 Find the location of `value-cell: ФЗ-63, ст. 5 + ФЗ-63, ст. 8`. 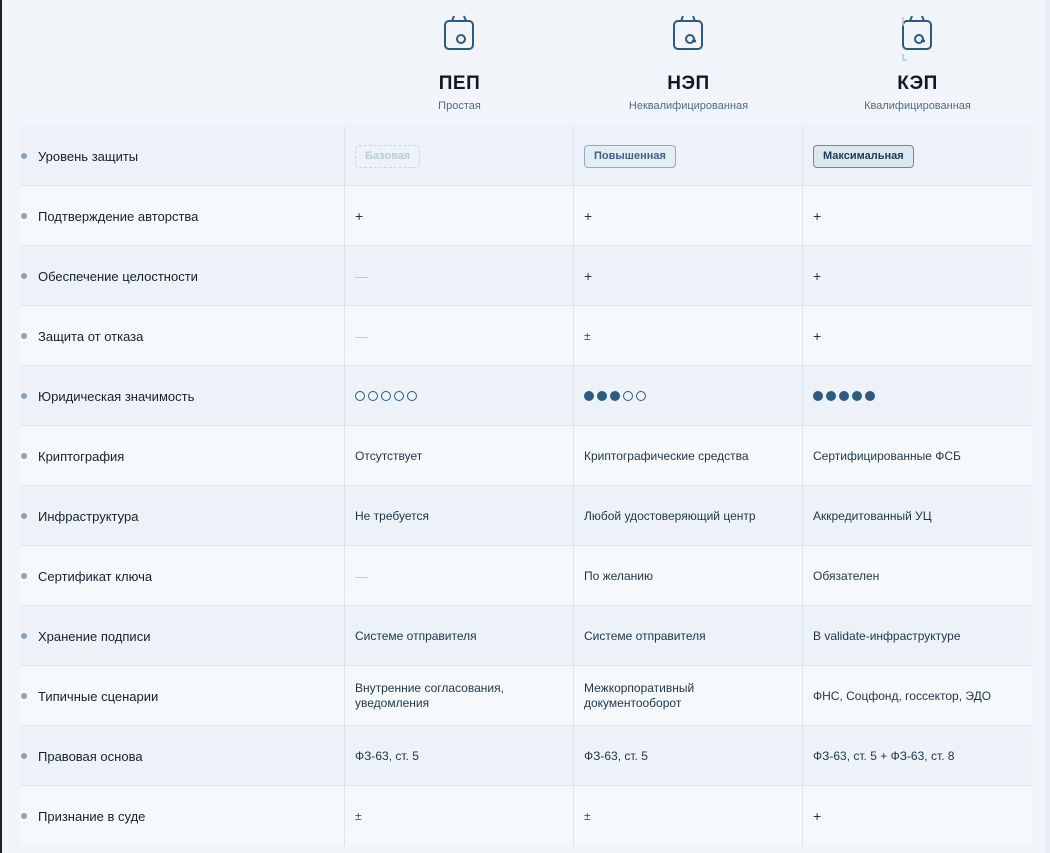

value-cell: ФЗ-63, ст. 5 + ФЗ-63, ст. 8 is located at coordinates (917, 756).